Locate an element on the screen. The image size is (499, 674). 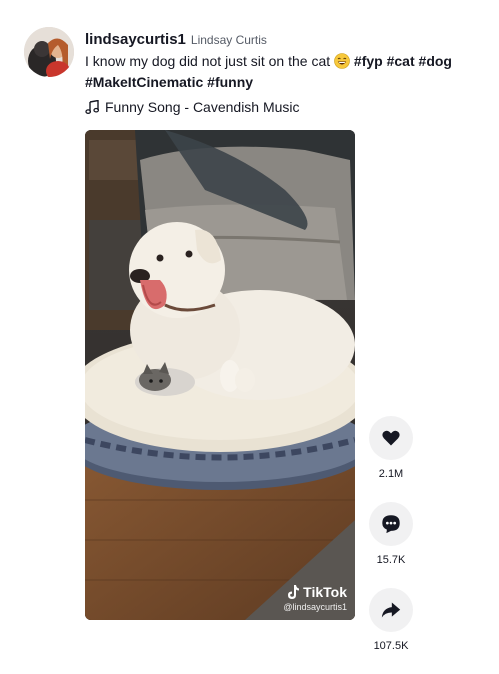
hashtag-link: #fyp is located at coordinates (368, 61).